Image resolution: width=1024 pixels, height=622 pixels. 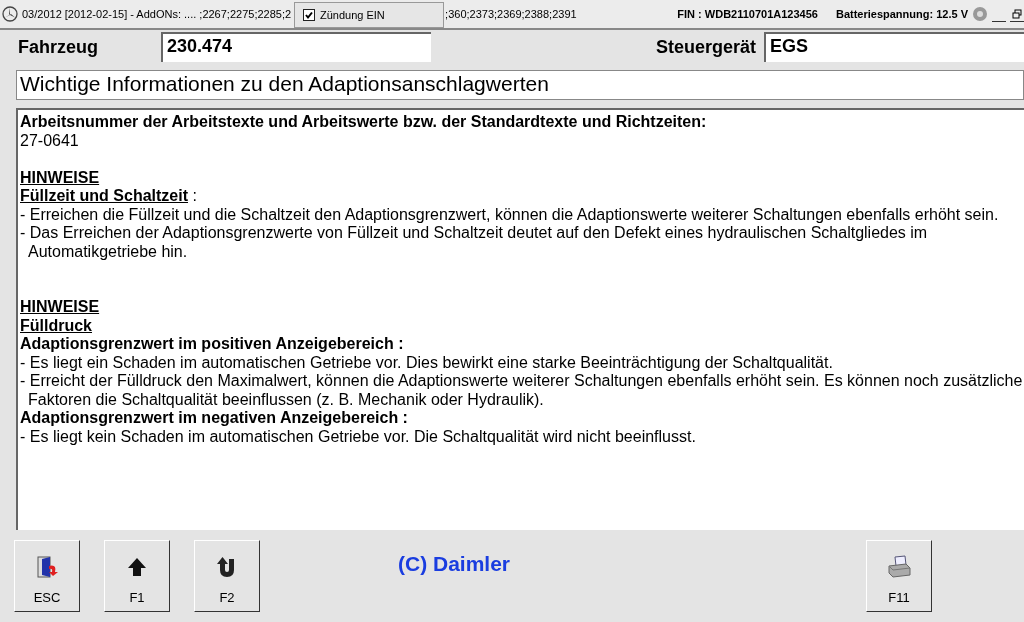 I want to click on bullet-text: - Das Erreichen der Adaptionsgrenzwerte von Füllzeit und Schaltzeit deutet auf den Defekt eines hydraulischen Schaltgliedes im Automatikgetriebe hin., so click(x=474, y=242).